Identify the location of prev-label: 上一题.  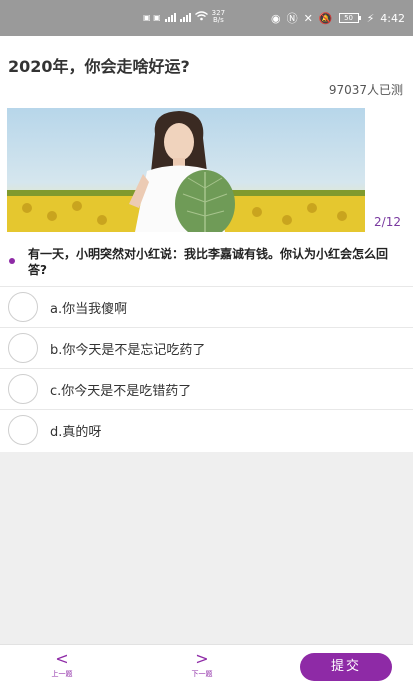
(62, 674).